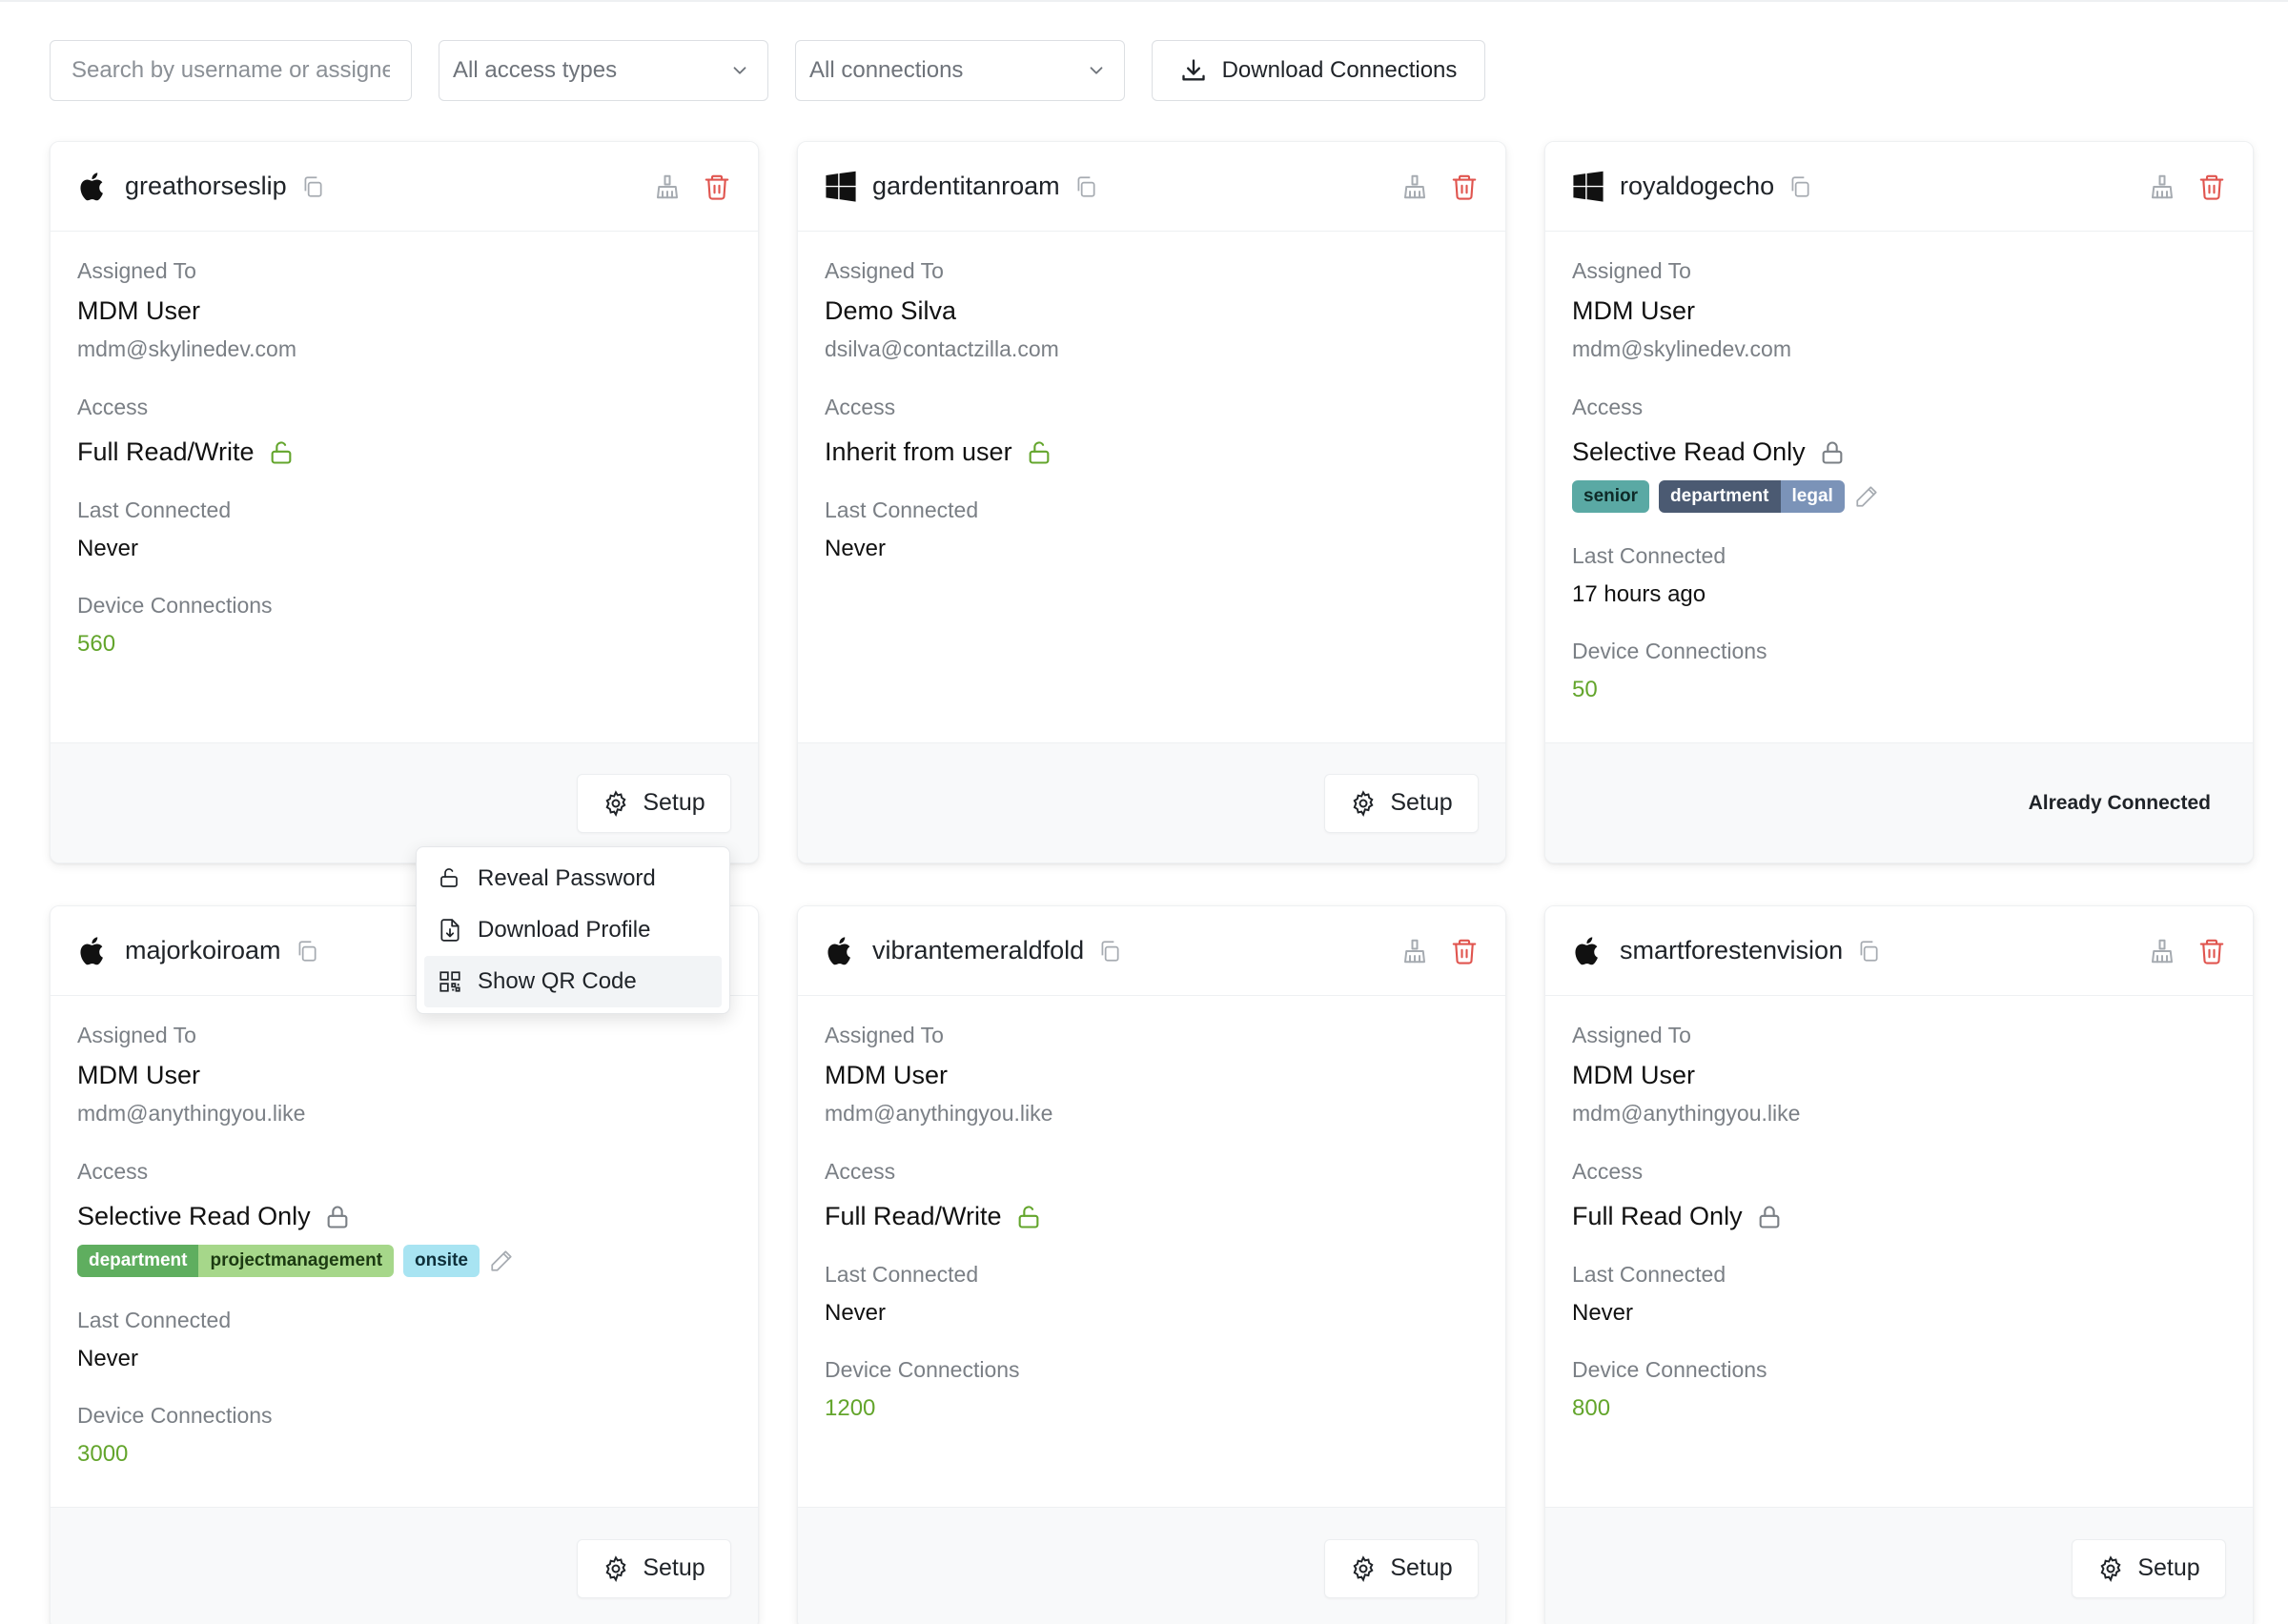 Image resolution: width=2288 pixels, height=1624 pixels. Describe the element at coordinates (1318, 70) in the screenshot. I see `download-connections-button: Download Connections` at that location.